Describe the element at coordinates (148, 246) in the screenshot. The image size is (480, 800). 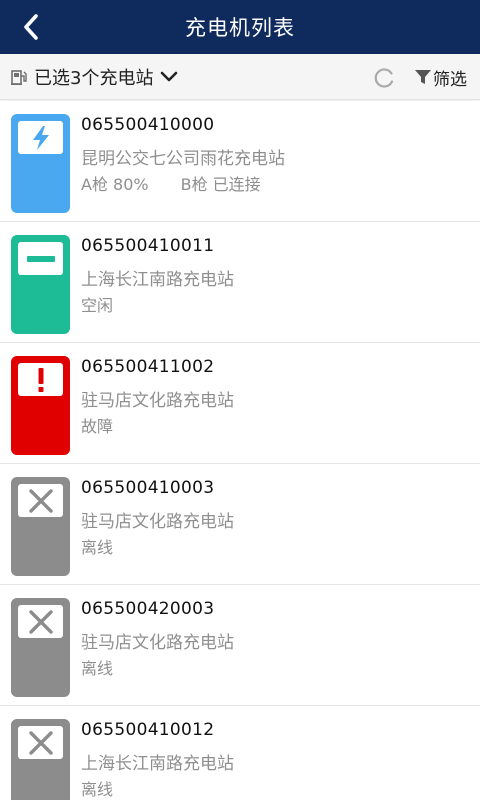
I see `charger-code: 065500410011` at that location.